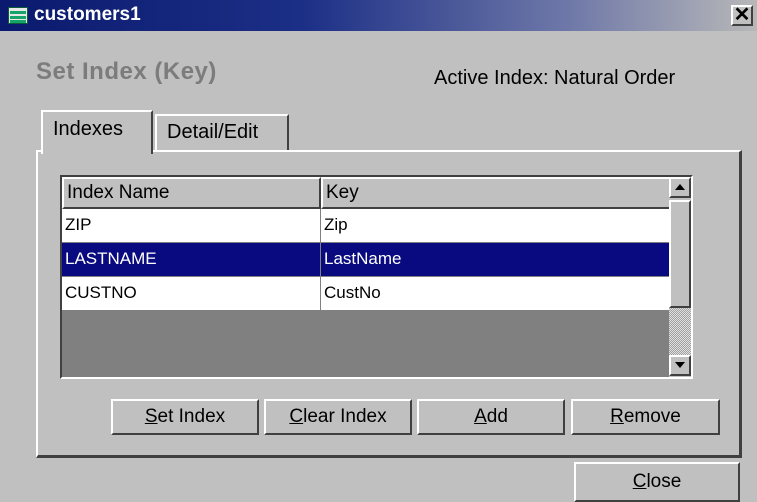 The width and height of the screenshot is (757, 502). I want to click on scroll-down-button, so click(680, 365).